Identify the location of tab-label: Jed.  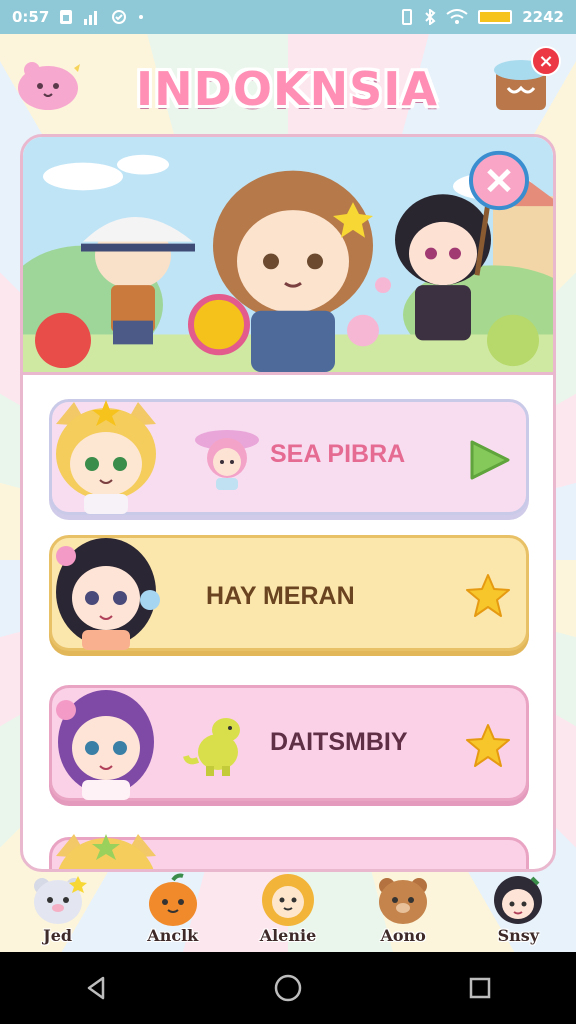
(58, 935).